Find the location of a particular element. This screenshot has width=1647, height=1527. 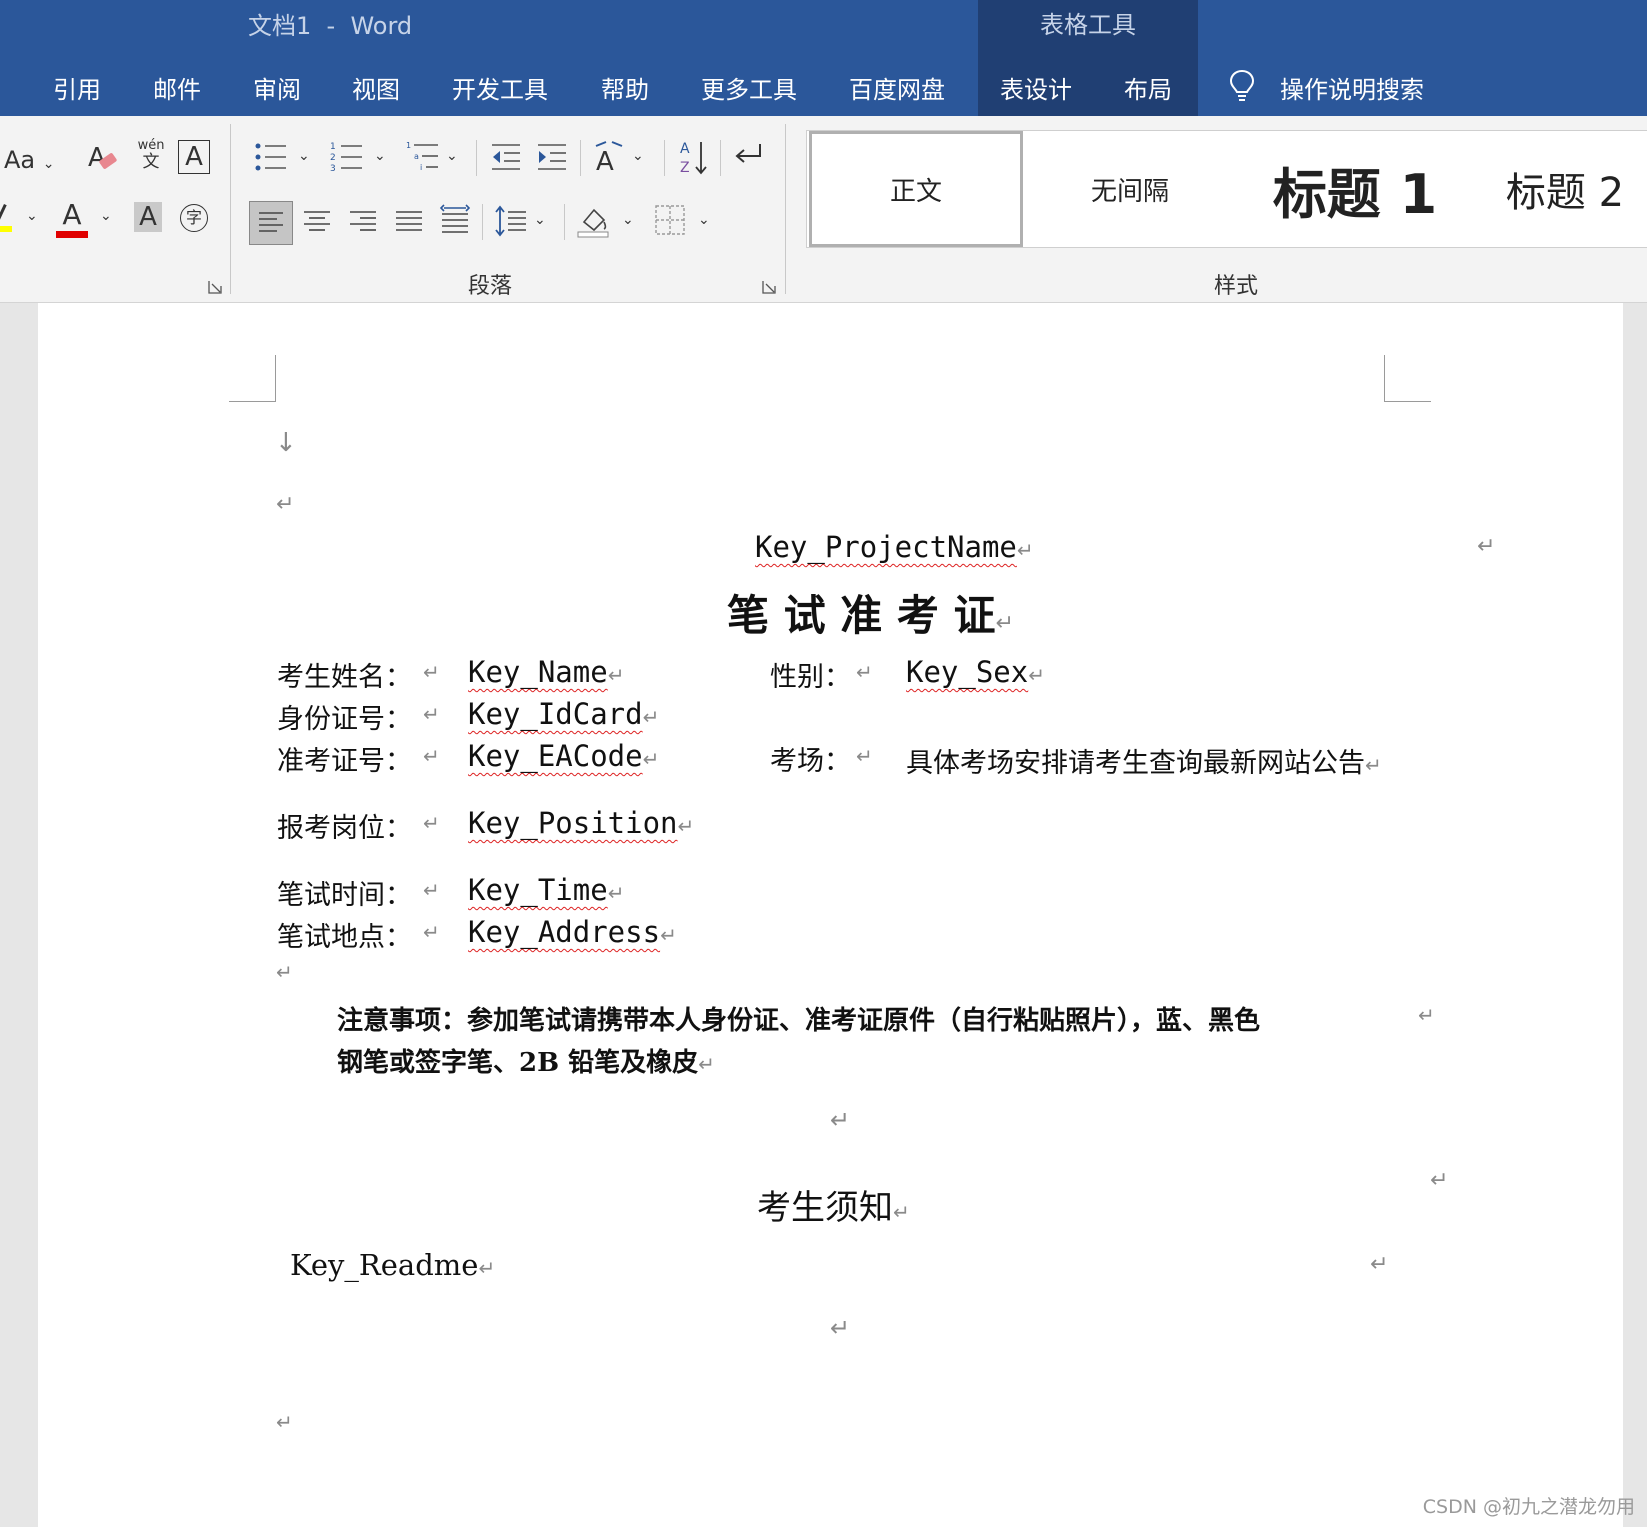

readme-title-line: 考生须知↵ is located at coordinates (833, 1208).